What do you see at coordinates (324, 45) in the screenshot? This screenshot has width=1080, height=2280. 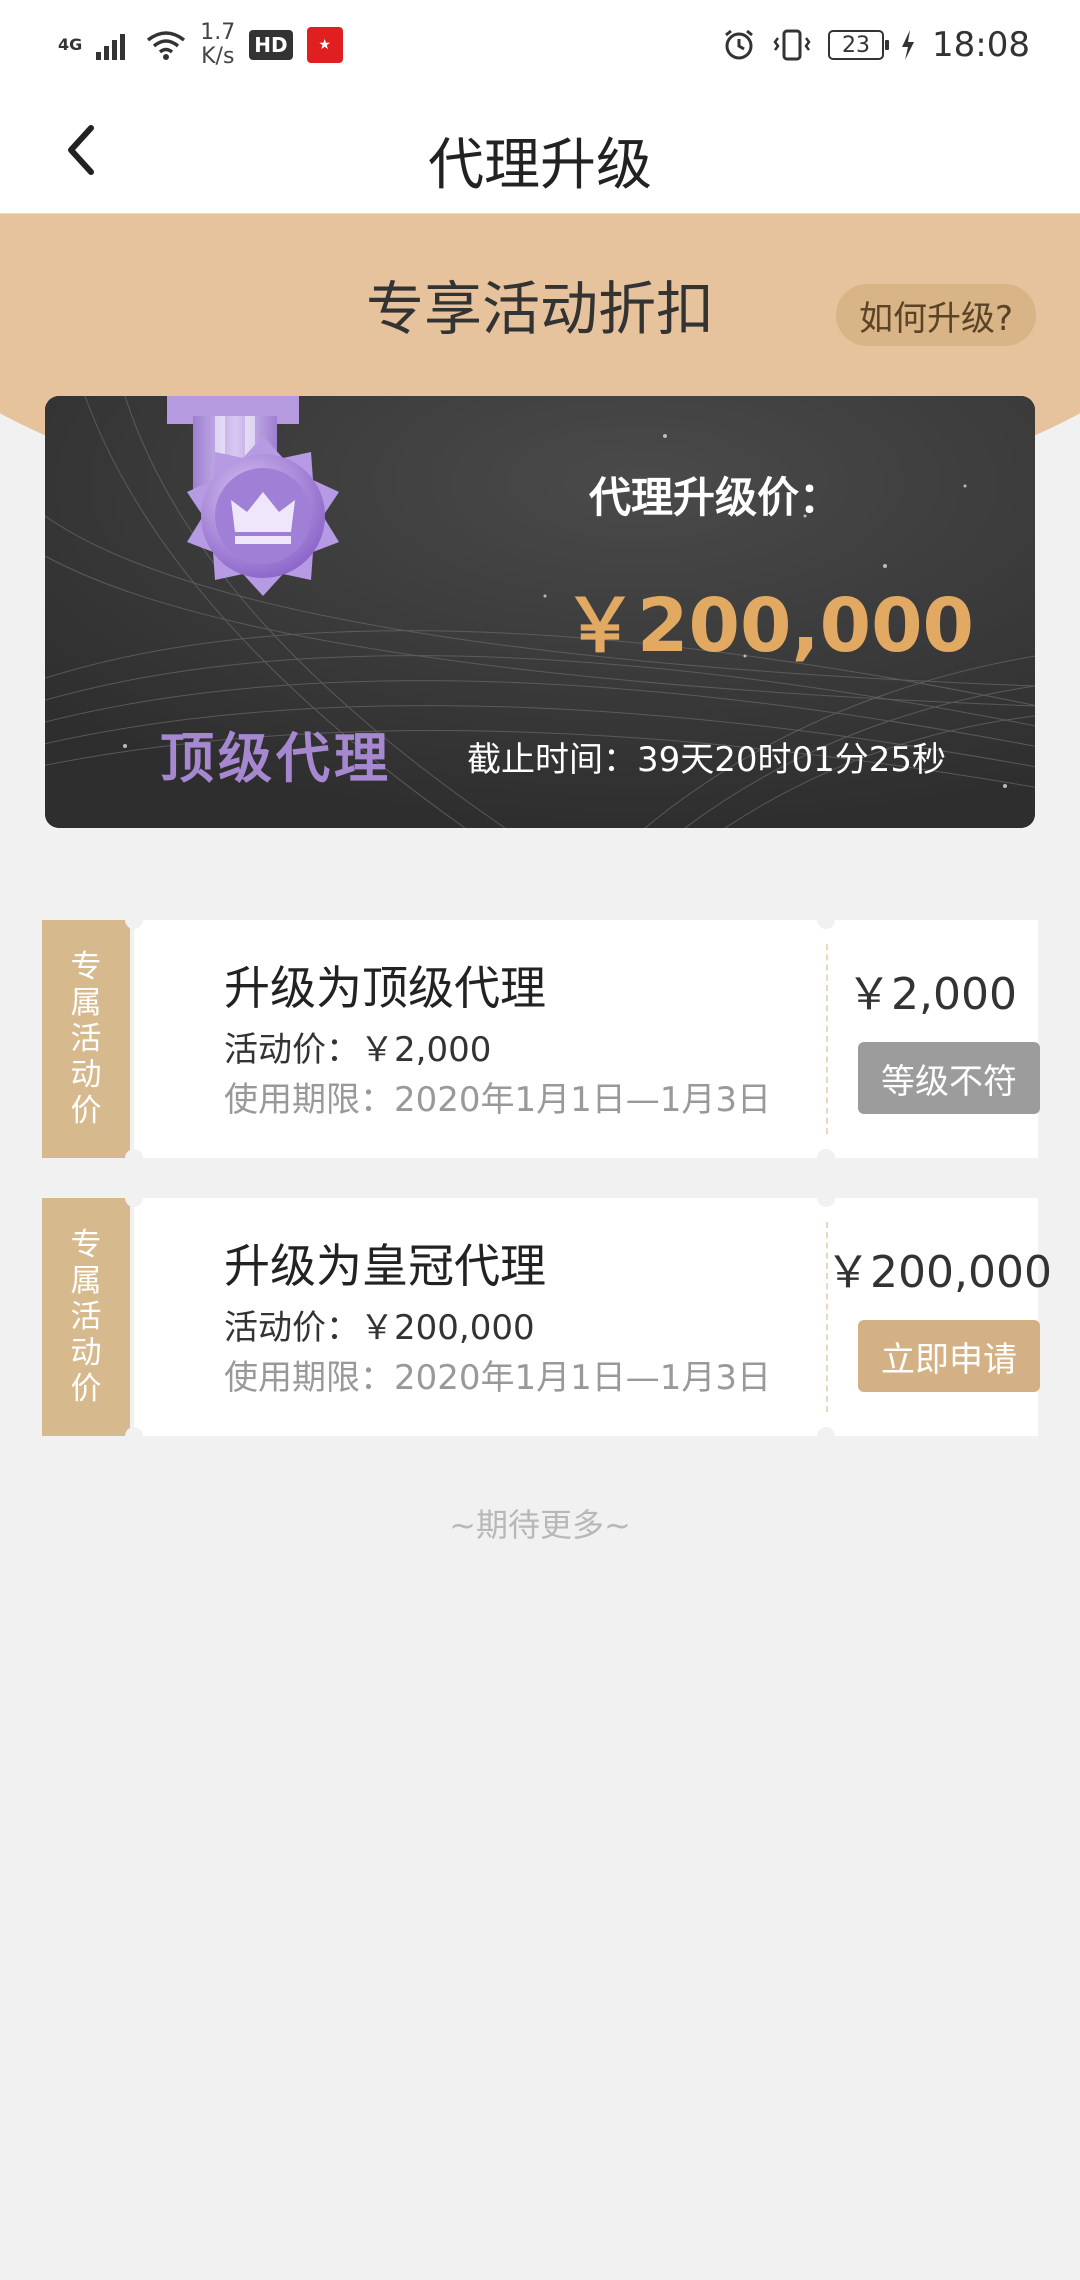 I see `app-notification-icon: ★` at bounding box center [324, 45].